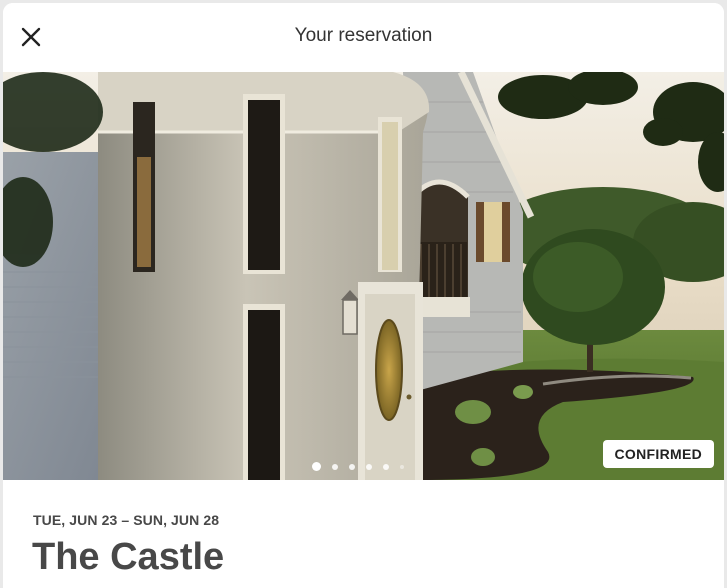  Describe the element at coordinates (658, 454) in the screenshot. I see `status-badge: CONFIRMED` at that location.